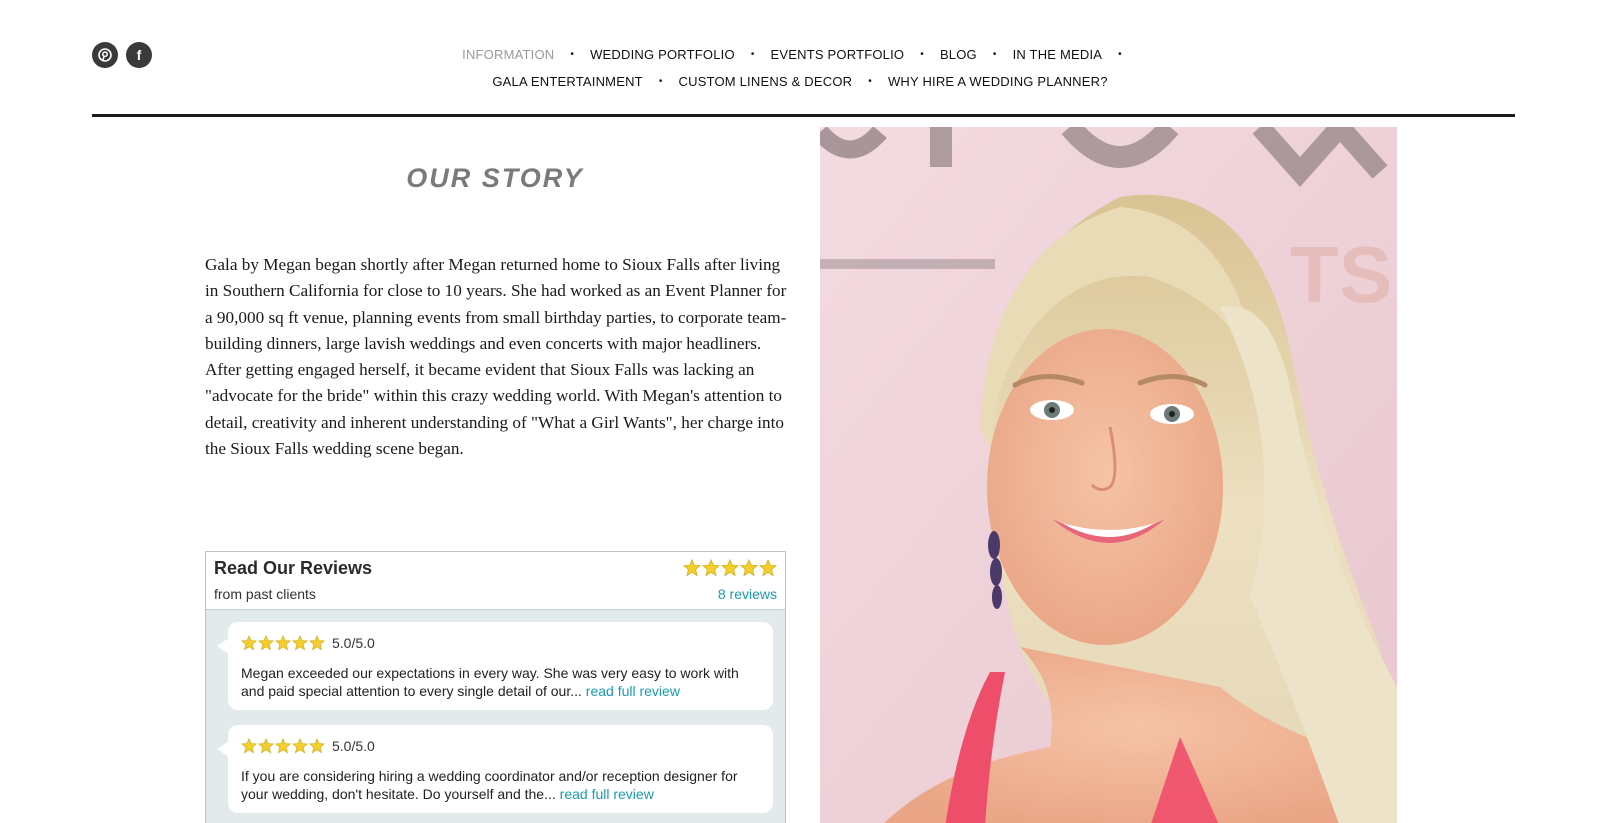 The height and width of the screenshot is (823, 1600). Describe the element at coordinates (567, 81) in the screenshot. I see `nav-gala-entertainment: GALA ENTERTAINMENT` at that location.